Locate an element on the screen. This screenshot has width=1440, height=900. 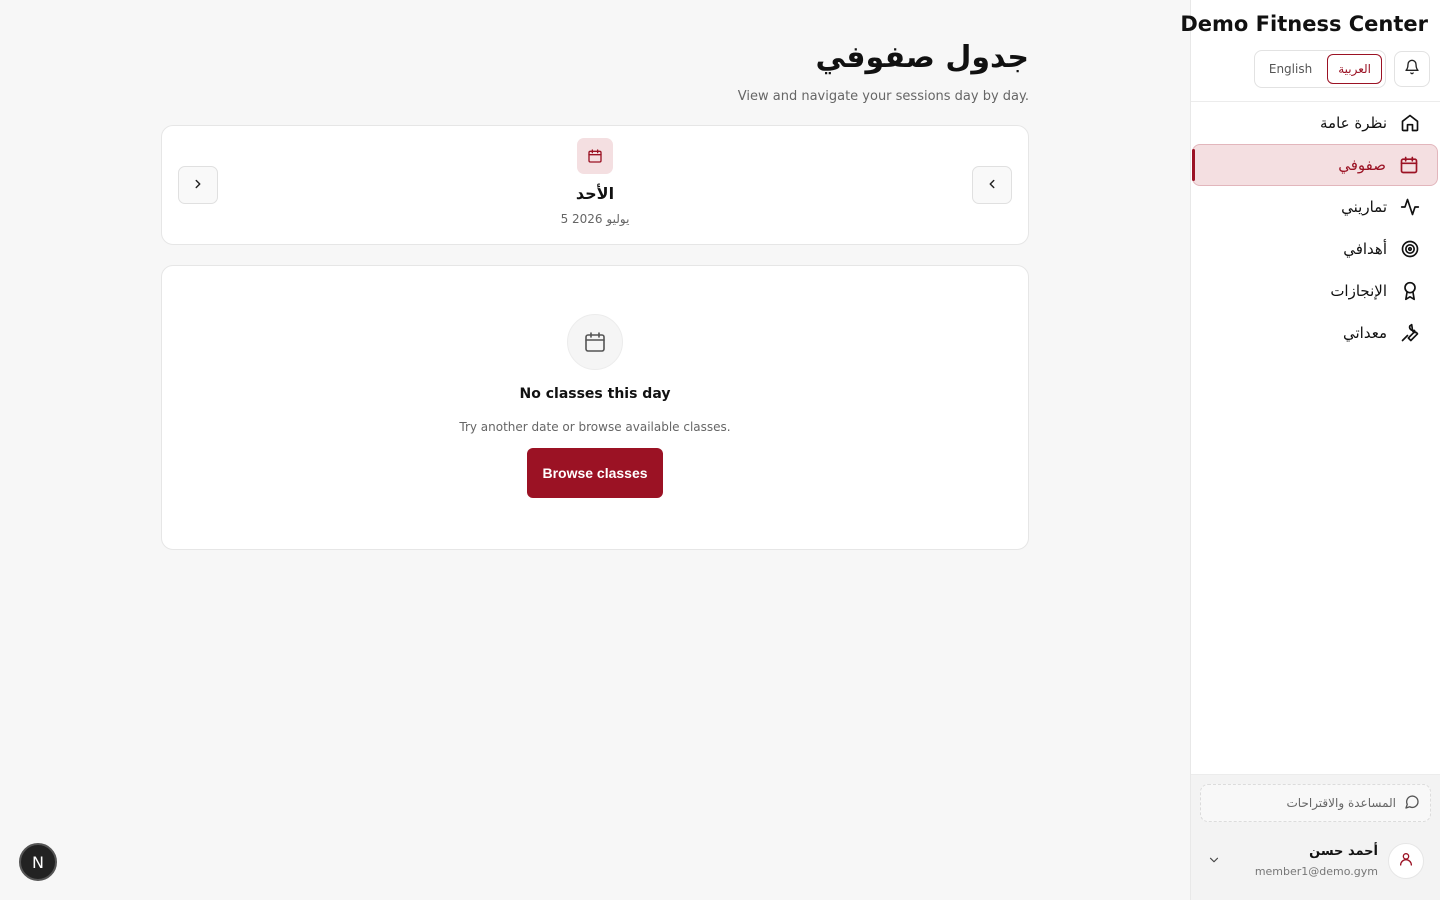
activity-icon is located at coordinates (1410, 207).